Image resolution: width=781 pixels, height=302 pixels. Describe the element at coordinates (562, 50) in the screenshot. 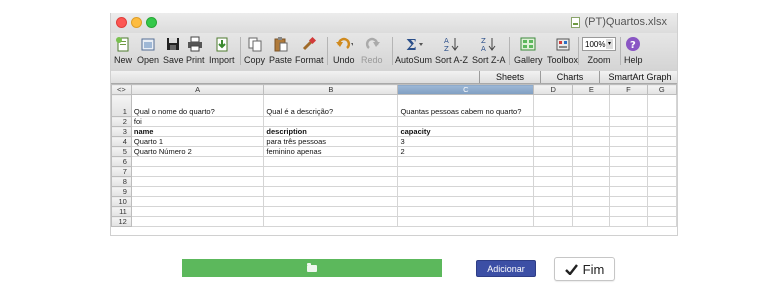

I see `toolbox-button: Toolbox` at that location.